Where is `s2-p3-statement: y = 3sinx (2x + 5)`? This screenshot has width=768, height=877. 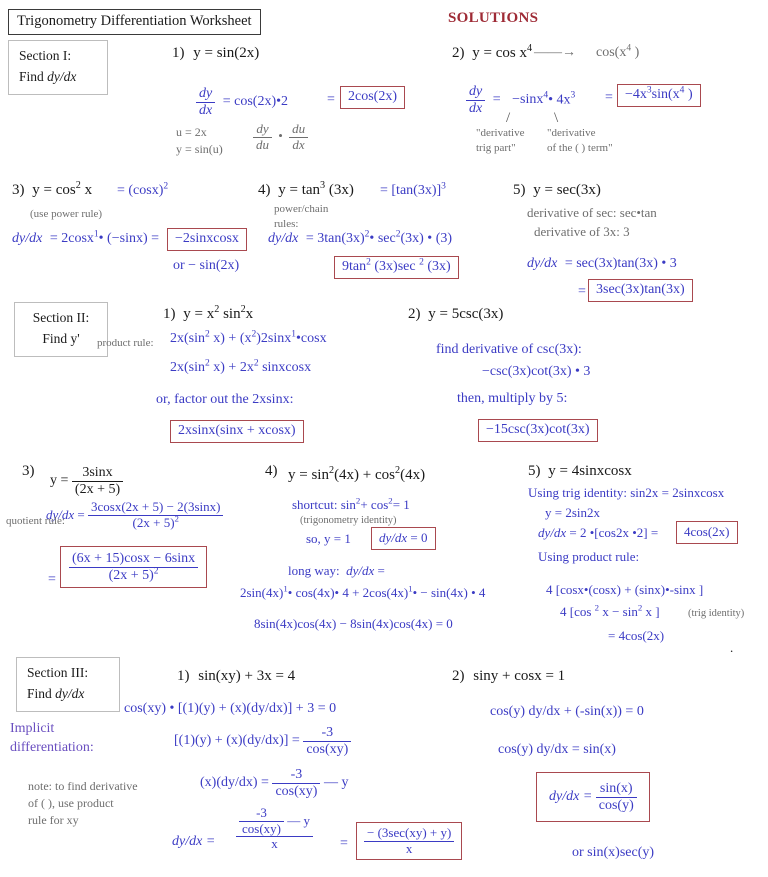 s2-p3-statement: y = 3sinx (2x + 5) is located at coordinates (87, 481).